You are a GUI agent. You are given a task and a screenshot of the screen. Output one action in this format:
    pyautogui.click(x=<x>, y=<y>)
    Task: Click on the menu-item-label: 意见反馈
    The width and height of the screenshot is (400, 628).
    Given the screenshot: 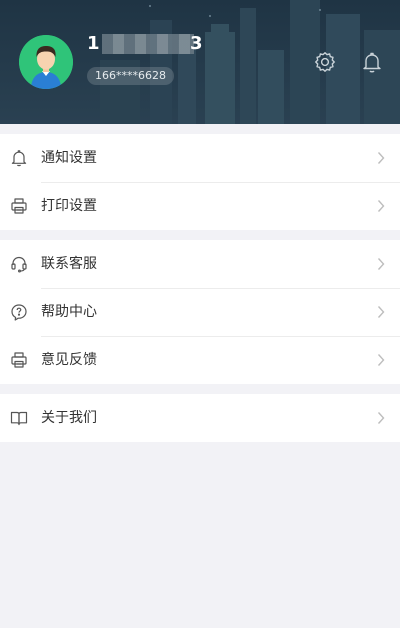 What is the action you would take?
    pyautogui.click(x=69, y=360)
    